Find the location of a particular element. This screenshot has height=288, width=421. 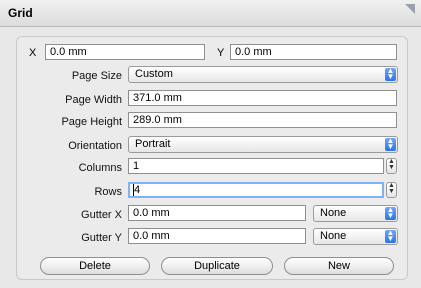

gutter-x-mode-value: None is located at coordinates (333, 213).